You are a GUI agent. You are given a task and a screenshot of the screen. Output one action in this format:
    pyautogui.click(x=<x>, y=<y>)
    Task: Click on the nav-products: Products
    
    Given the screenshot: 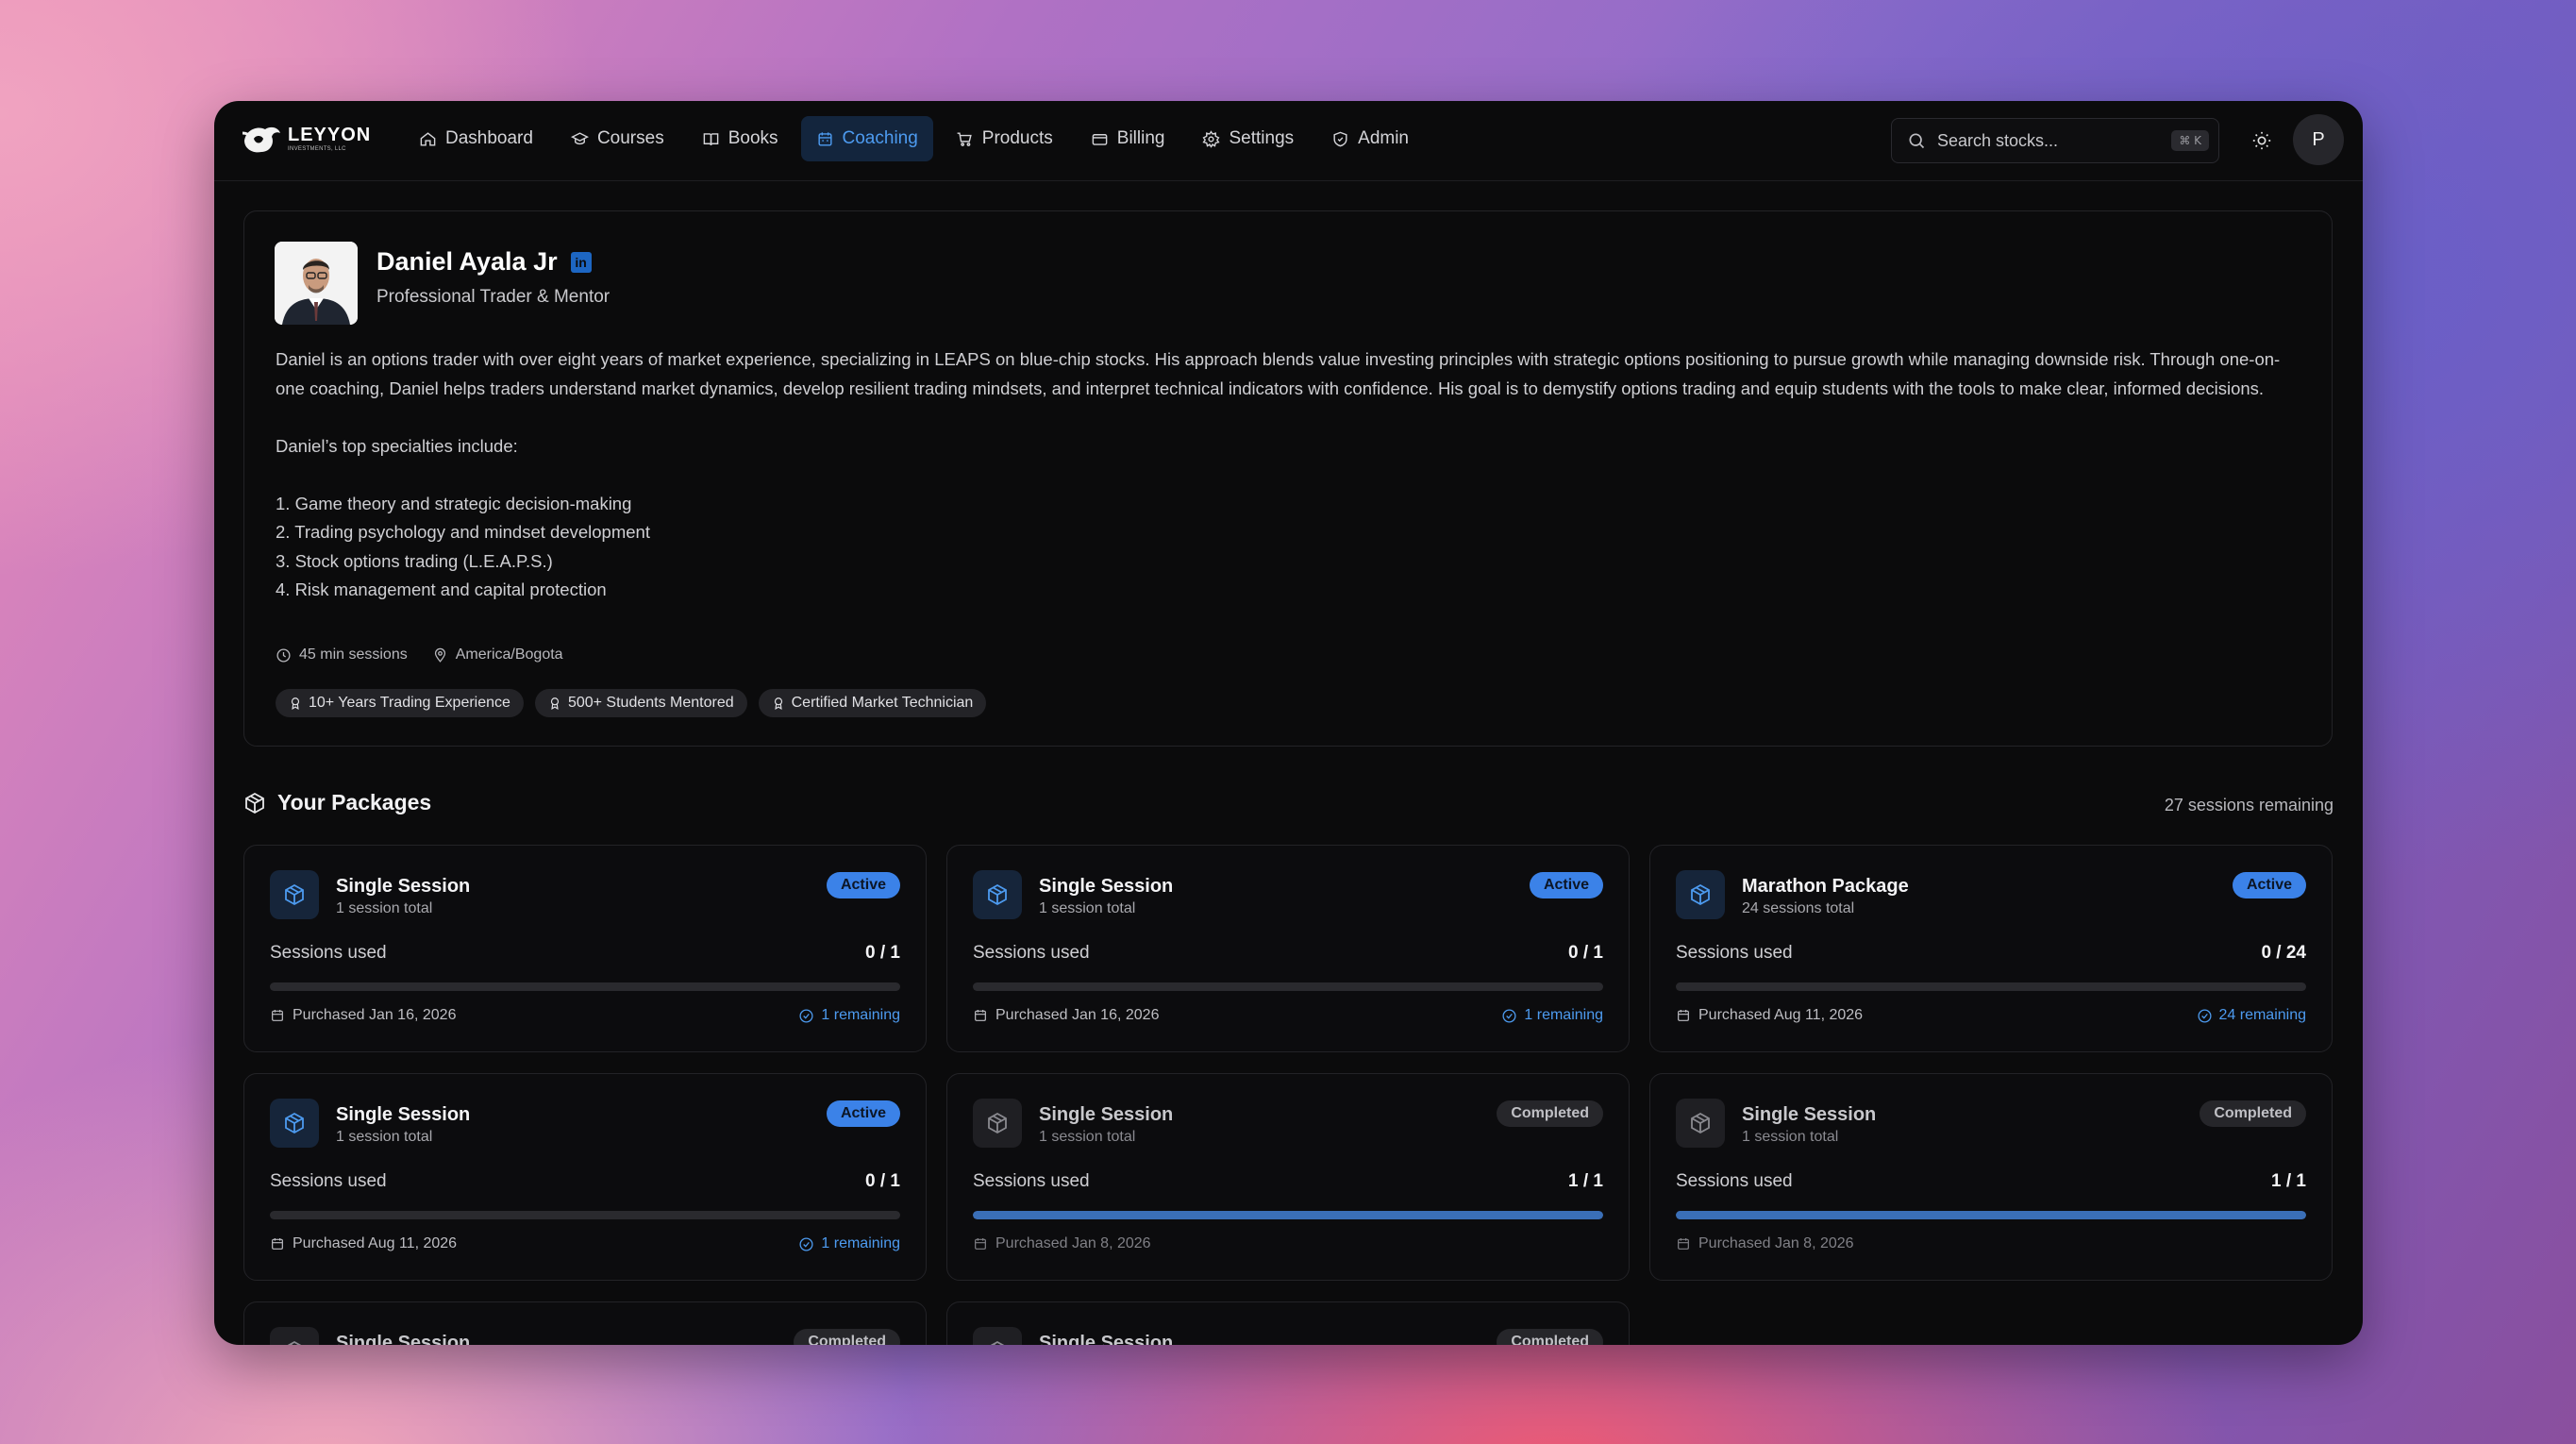 What is the action you would take?
    pyautogui.click(x=1004, y=138)
    